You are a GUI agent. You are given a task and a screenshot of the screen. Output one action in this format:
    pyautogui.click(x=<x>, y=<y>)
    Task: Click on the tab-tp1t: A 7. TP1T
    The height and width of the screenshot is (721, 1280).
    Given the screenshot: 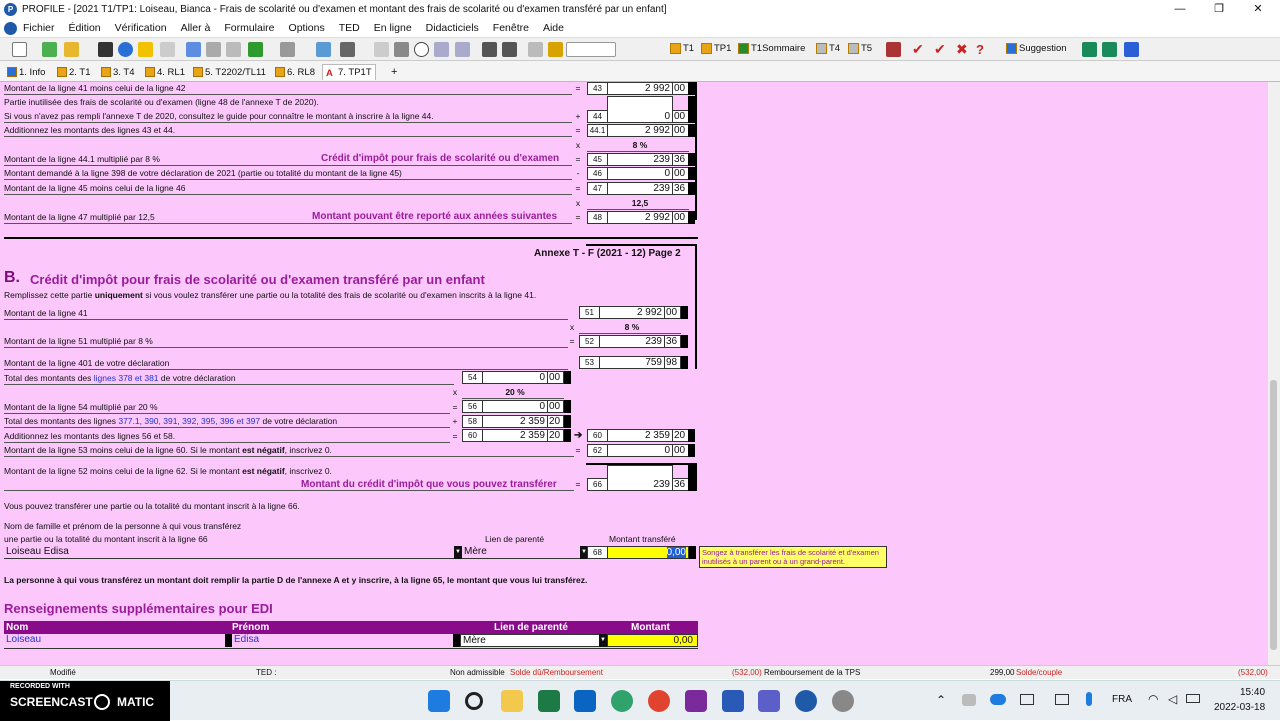 What is the action you would take?
    pyautogui.click(x=349, y=72)
    